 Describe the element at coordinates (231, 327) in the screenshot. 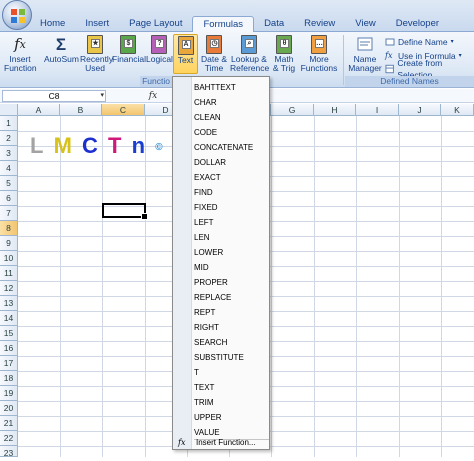

I see `menu-item-right: RIGHT` at that location.